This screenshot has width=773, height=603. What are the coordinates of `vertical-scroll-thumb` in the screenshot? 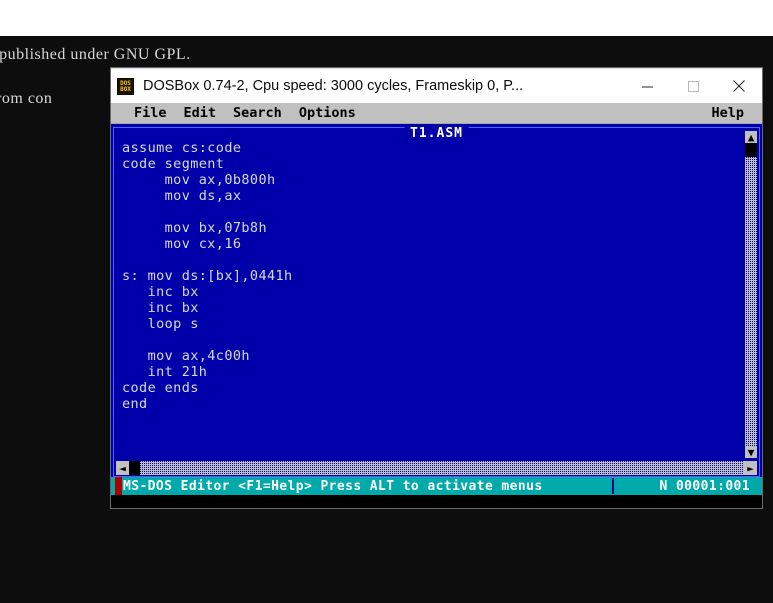 It's located at (751, 150).